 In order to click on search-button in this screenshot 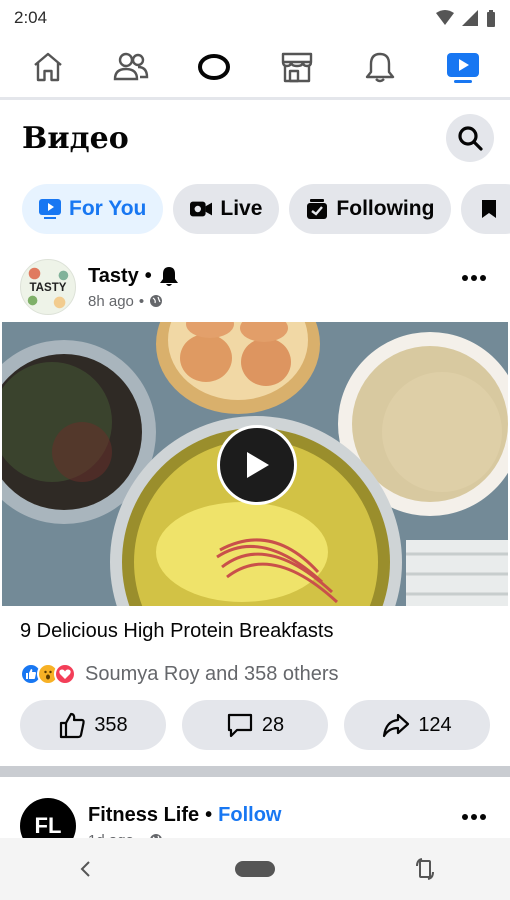, I will do `click(470, 138)`.